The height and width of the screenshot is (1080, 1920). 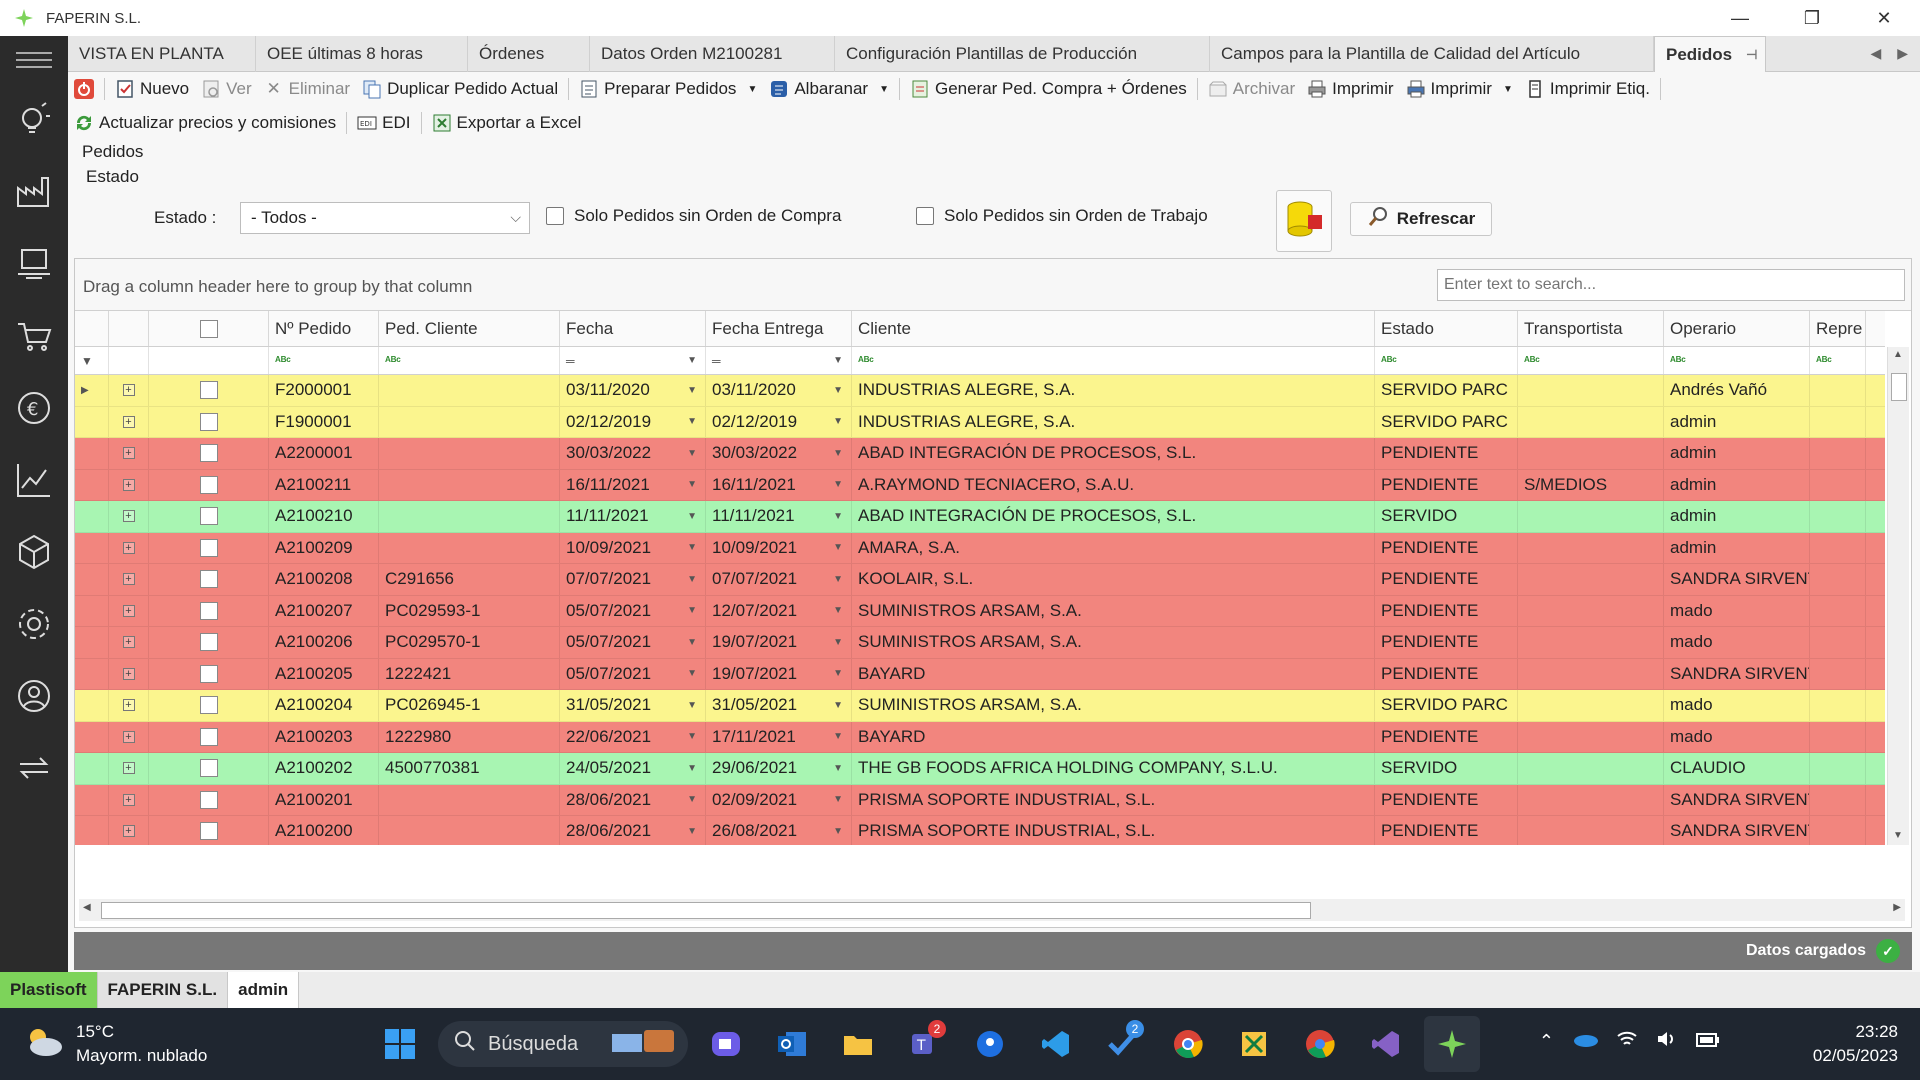 I want to click on col-header-cliente: Cliente, so click(x=1113, y=328).